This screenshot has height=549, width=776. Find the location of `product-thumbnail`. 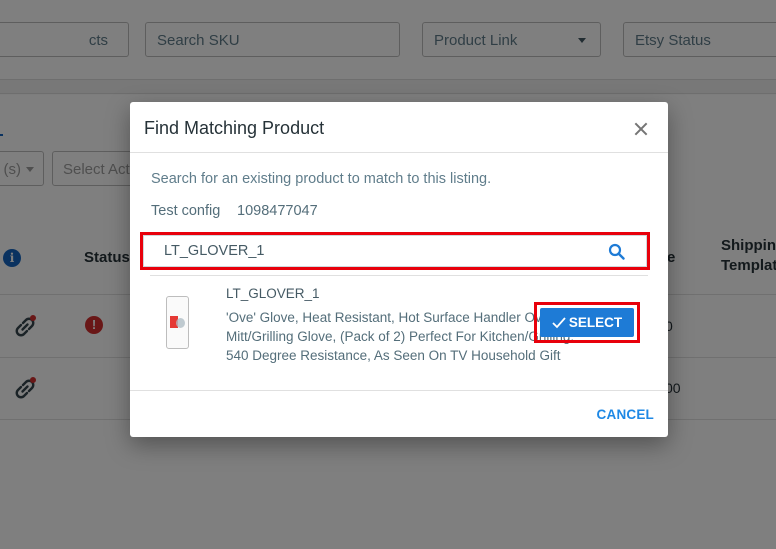

product-thumbnail is located at coordinates (177, 322).